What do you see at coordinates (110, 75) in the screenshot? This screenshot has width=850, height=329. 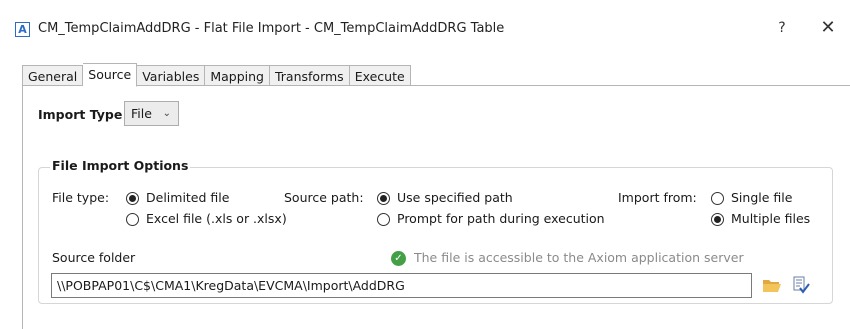 I see `tab-source: Source` at bounding box center [110, 75].